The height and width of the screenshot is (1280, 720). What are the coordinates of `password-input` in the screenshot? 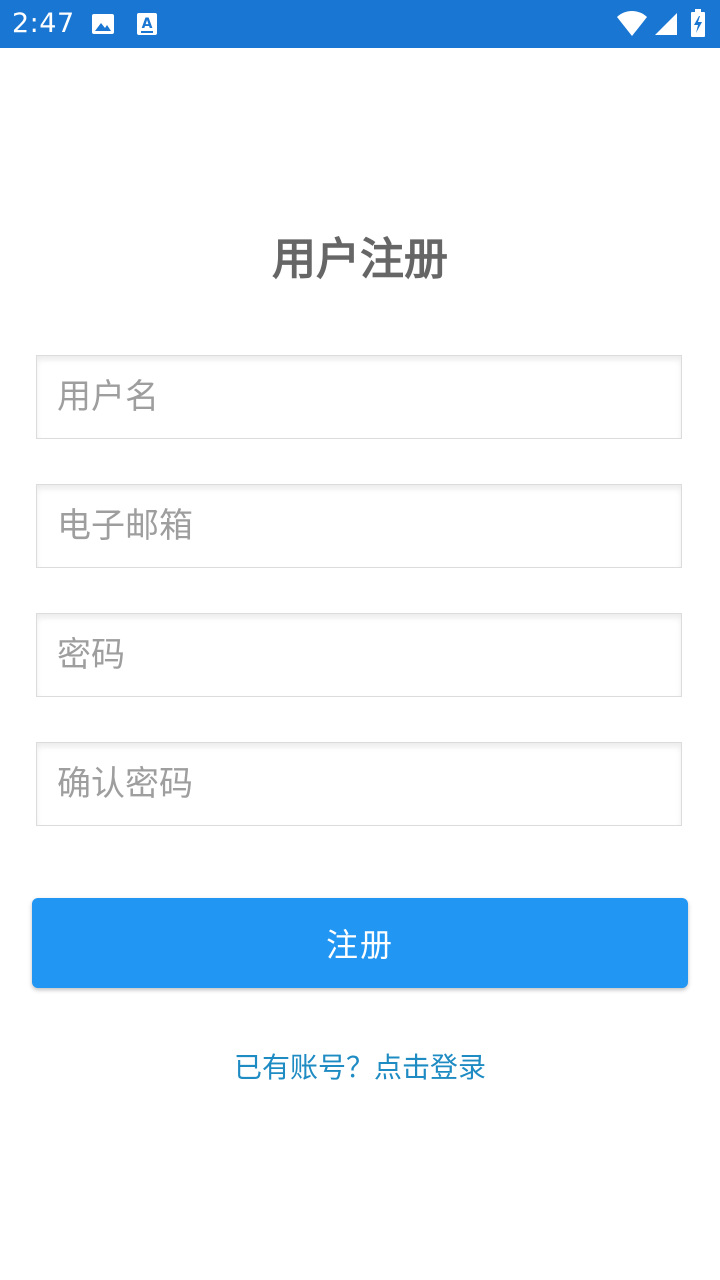 It's located at (359, 655).